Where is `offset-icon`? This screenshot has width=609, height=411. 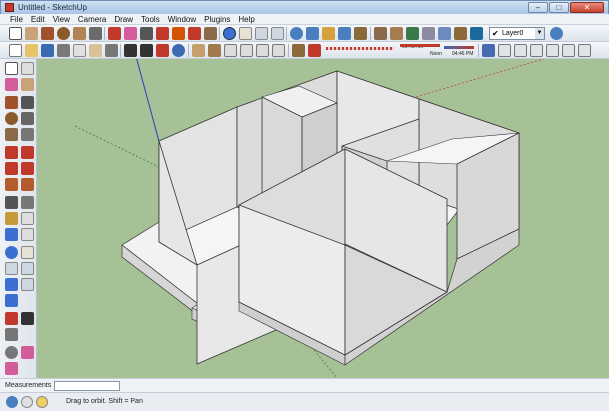
offset-icon is located at coordinates (27, 184).